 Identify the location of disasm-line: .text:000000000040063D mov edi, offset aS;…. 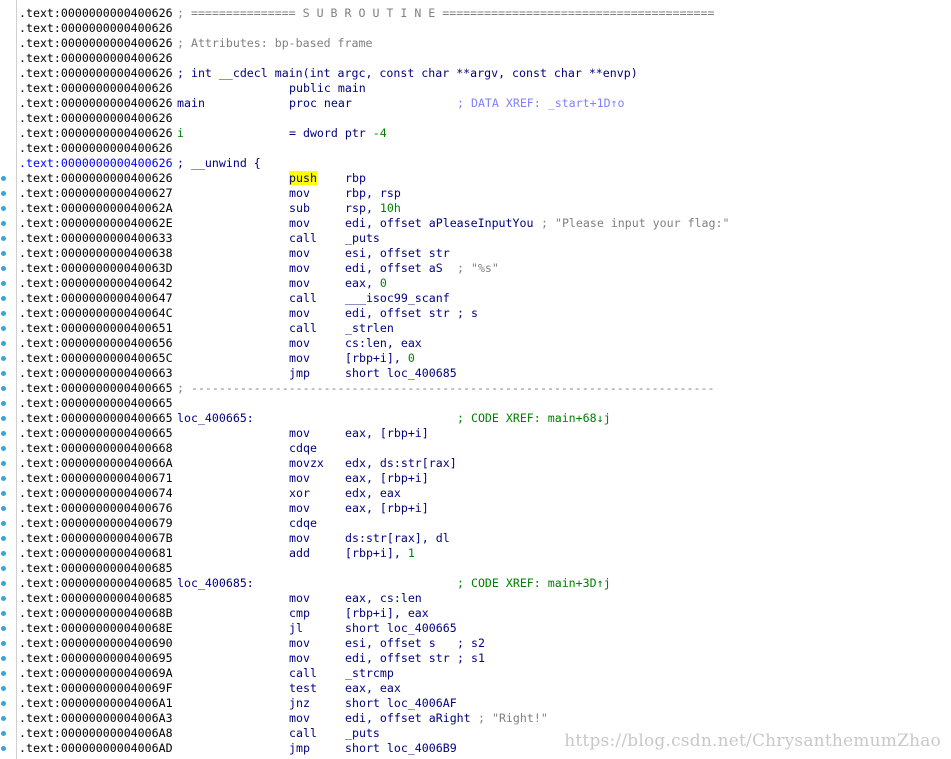
(475, 268).